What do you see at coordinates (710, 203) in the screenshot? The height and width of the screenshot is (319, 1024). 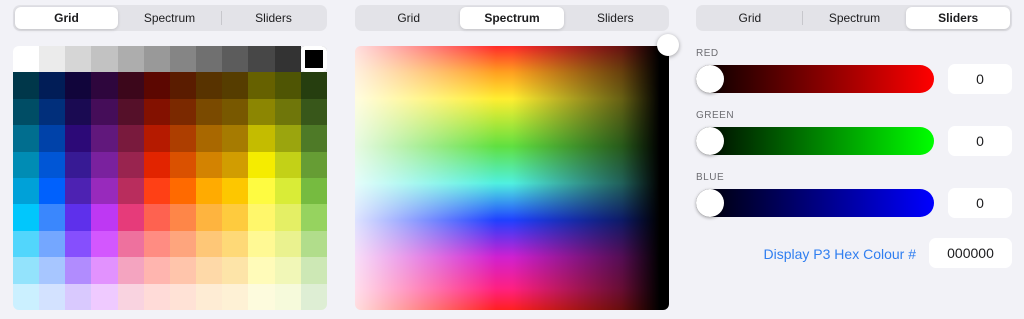 I see `blue-slider-thumb` at bounding box center [710, 203].